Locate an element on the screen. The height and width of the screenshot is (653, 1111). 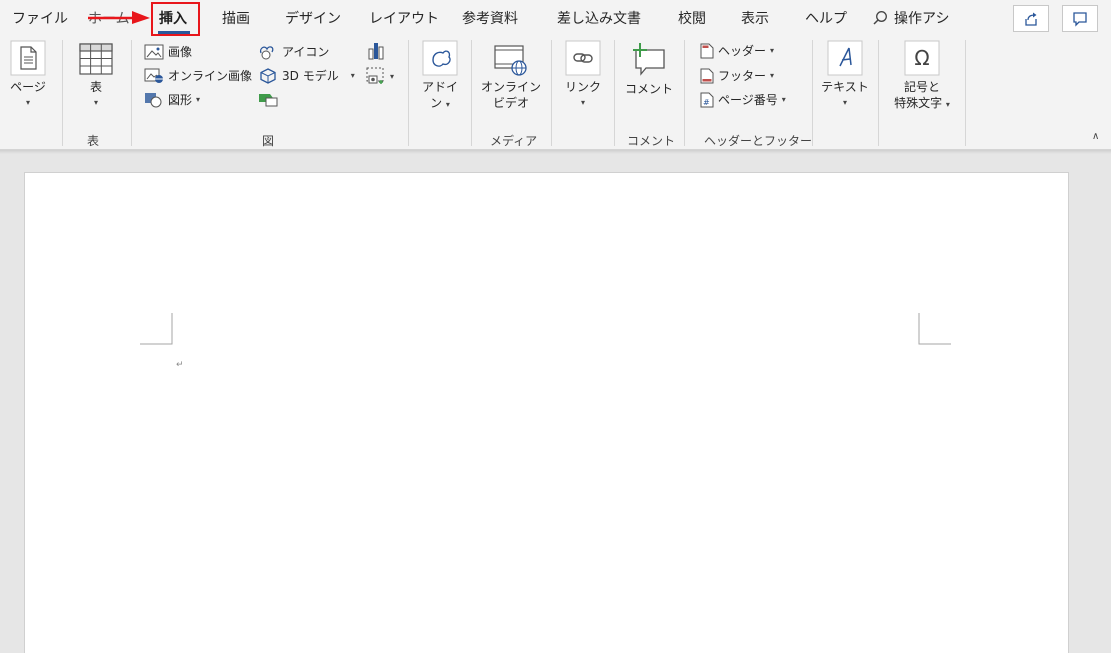
group-label-illustrations: 図 is located at coordinates (268, 141).